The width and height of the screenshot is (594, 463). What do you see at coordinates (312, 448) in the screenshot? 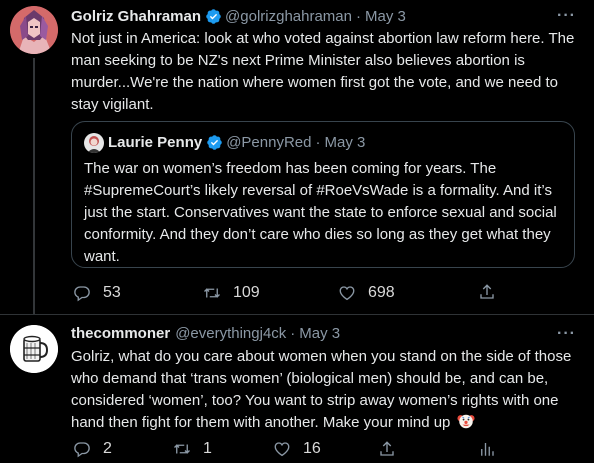
I see `like-count: 16` at bounding box center [312, 448].